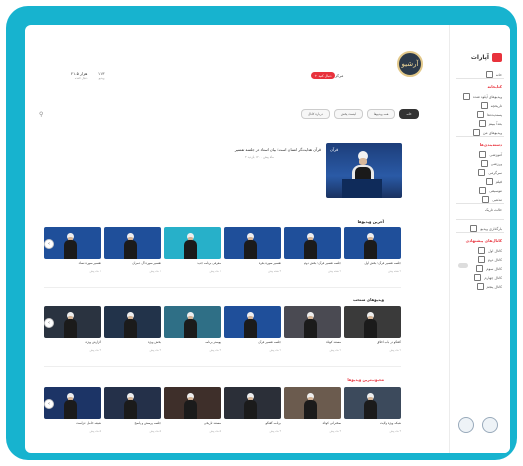  What do you see at coordinates (489, 259) in the screenshot?
I see `suggested-channel: کانال دوم` at bounding box center [489, 259].